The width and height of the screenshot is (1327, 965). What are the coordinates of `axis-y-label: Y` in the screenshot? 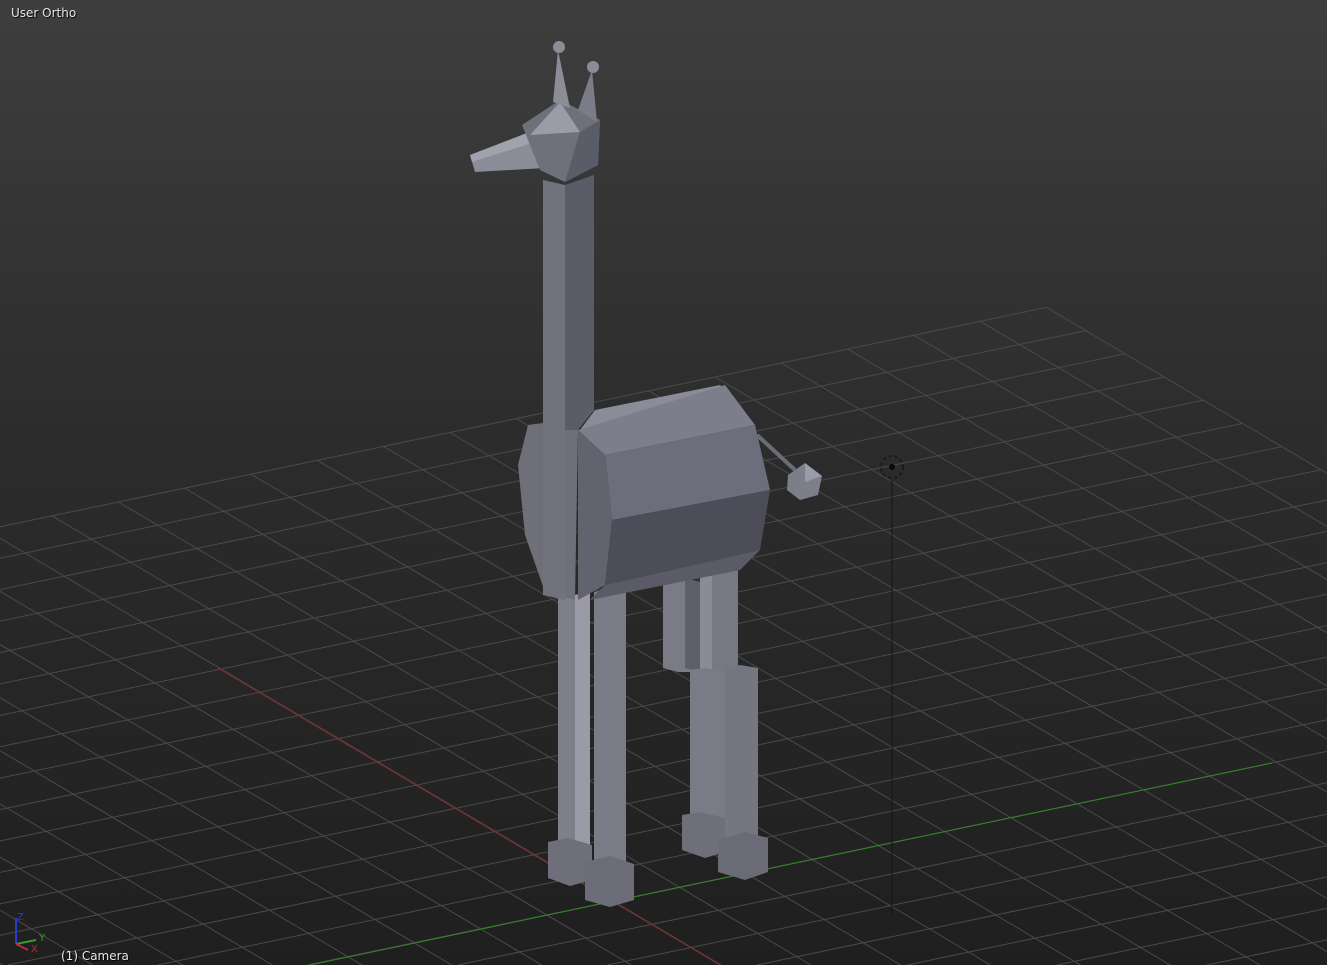 It's located at (42, 938).